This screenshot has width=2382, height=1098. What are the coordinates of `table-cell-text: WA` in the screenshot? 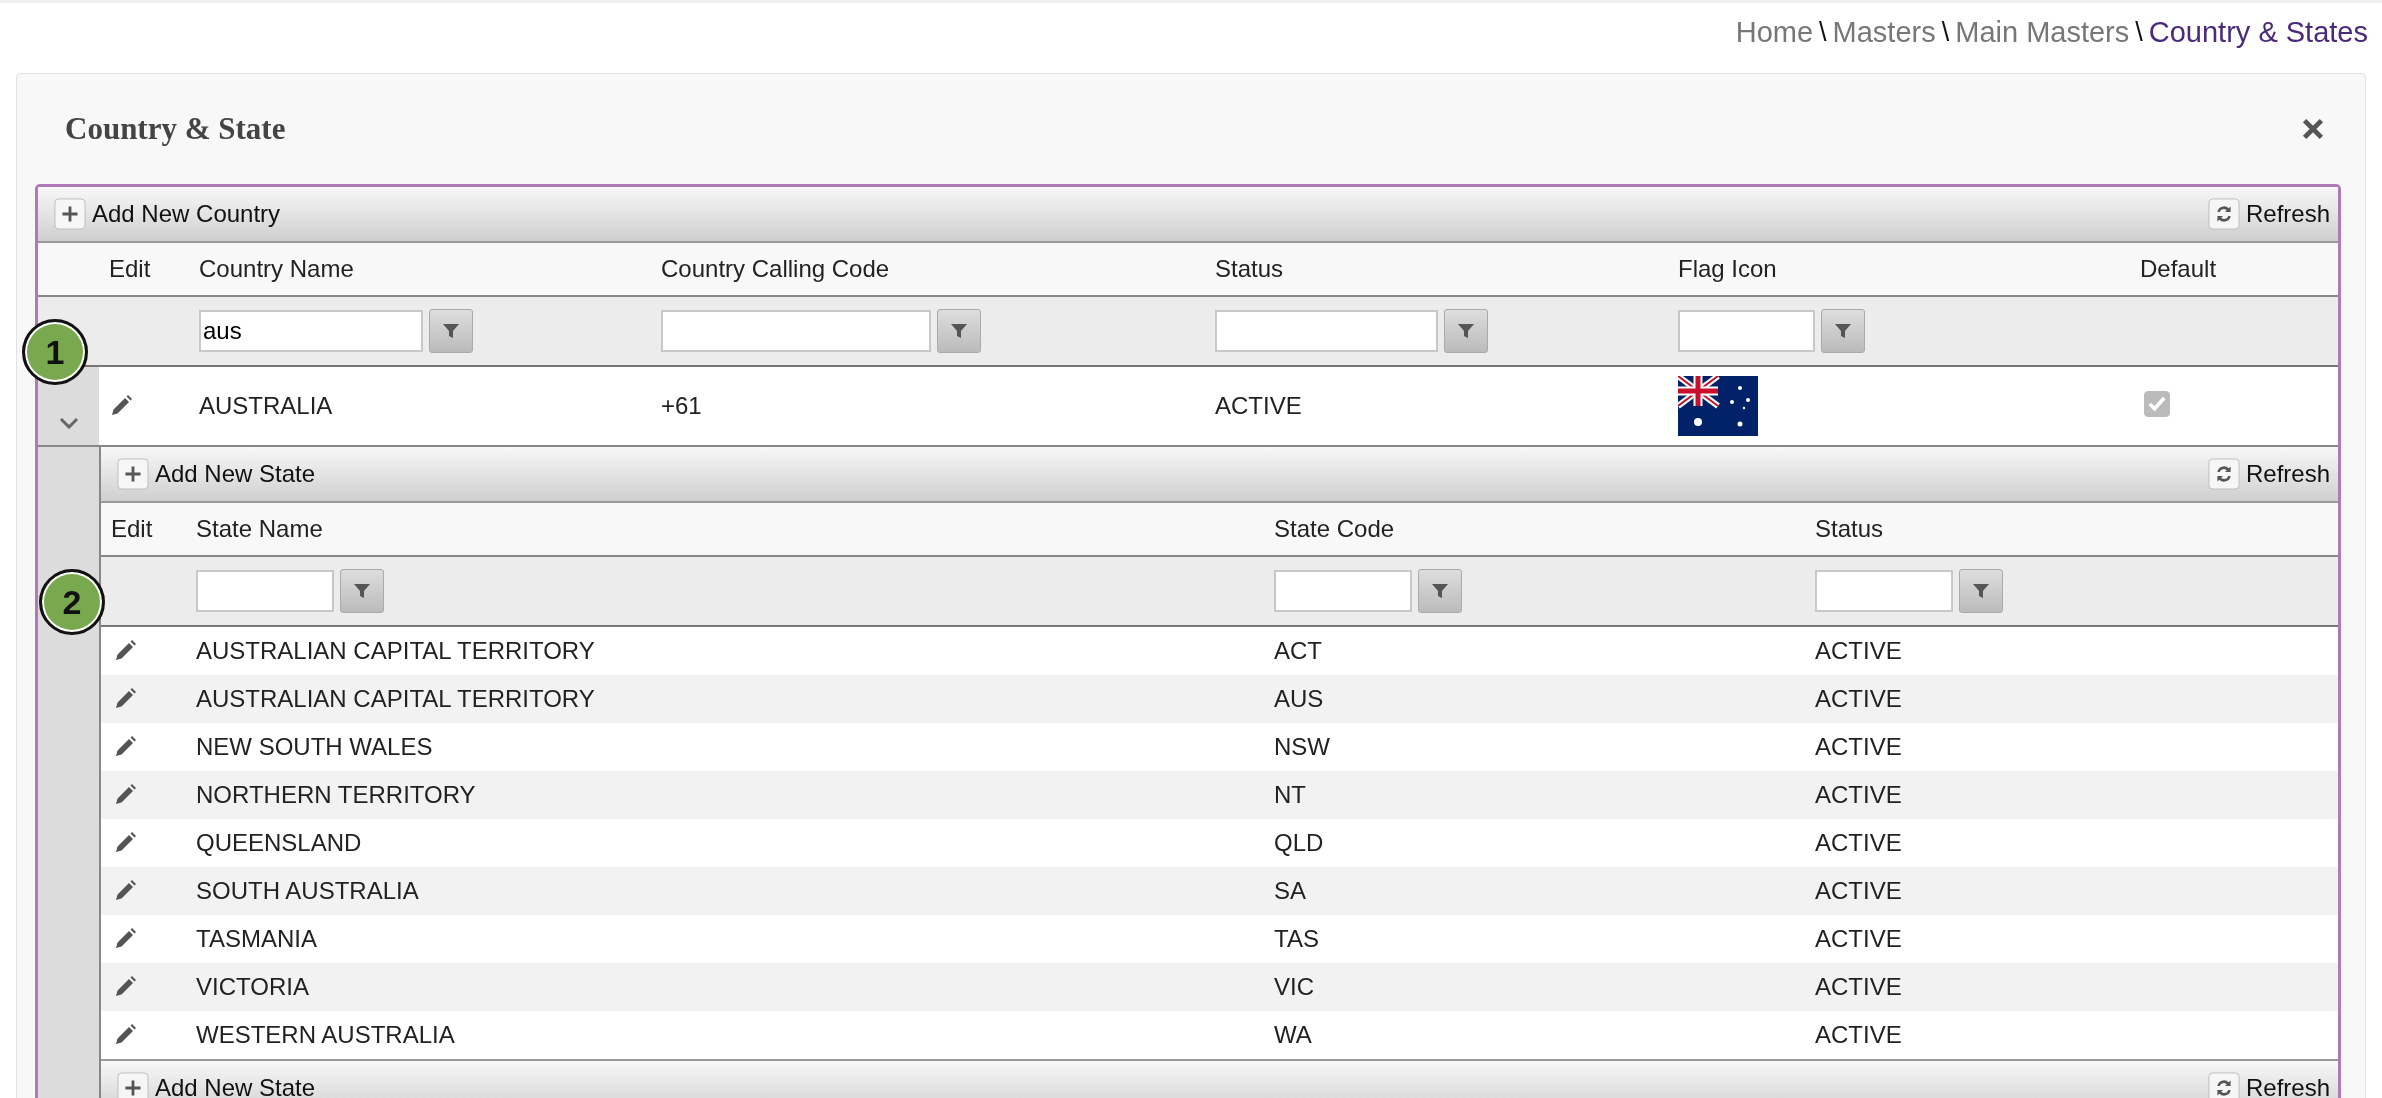 It's located at (1293, 1035).